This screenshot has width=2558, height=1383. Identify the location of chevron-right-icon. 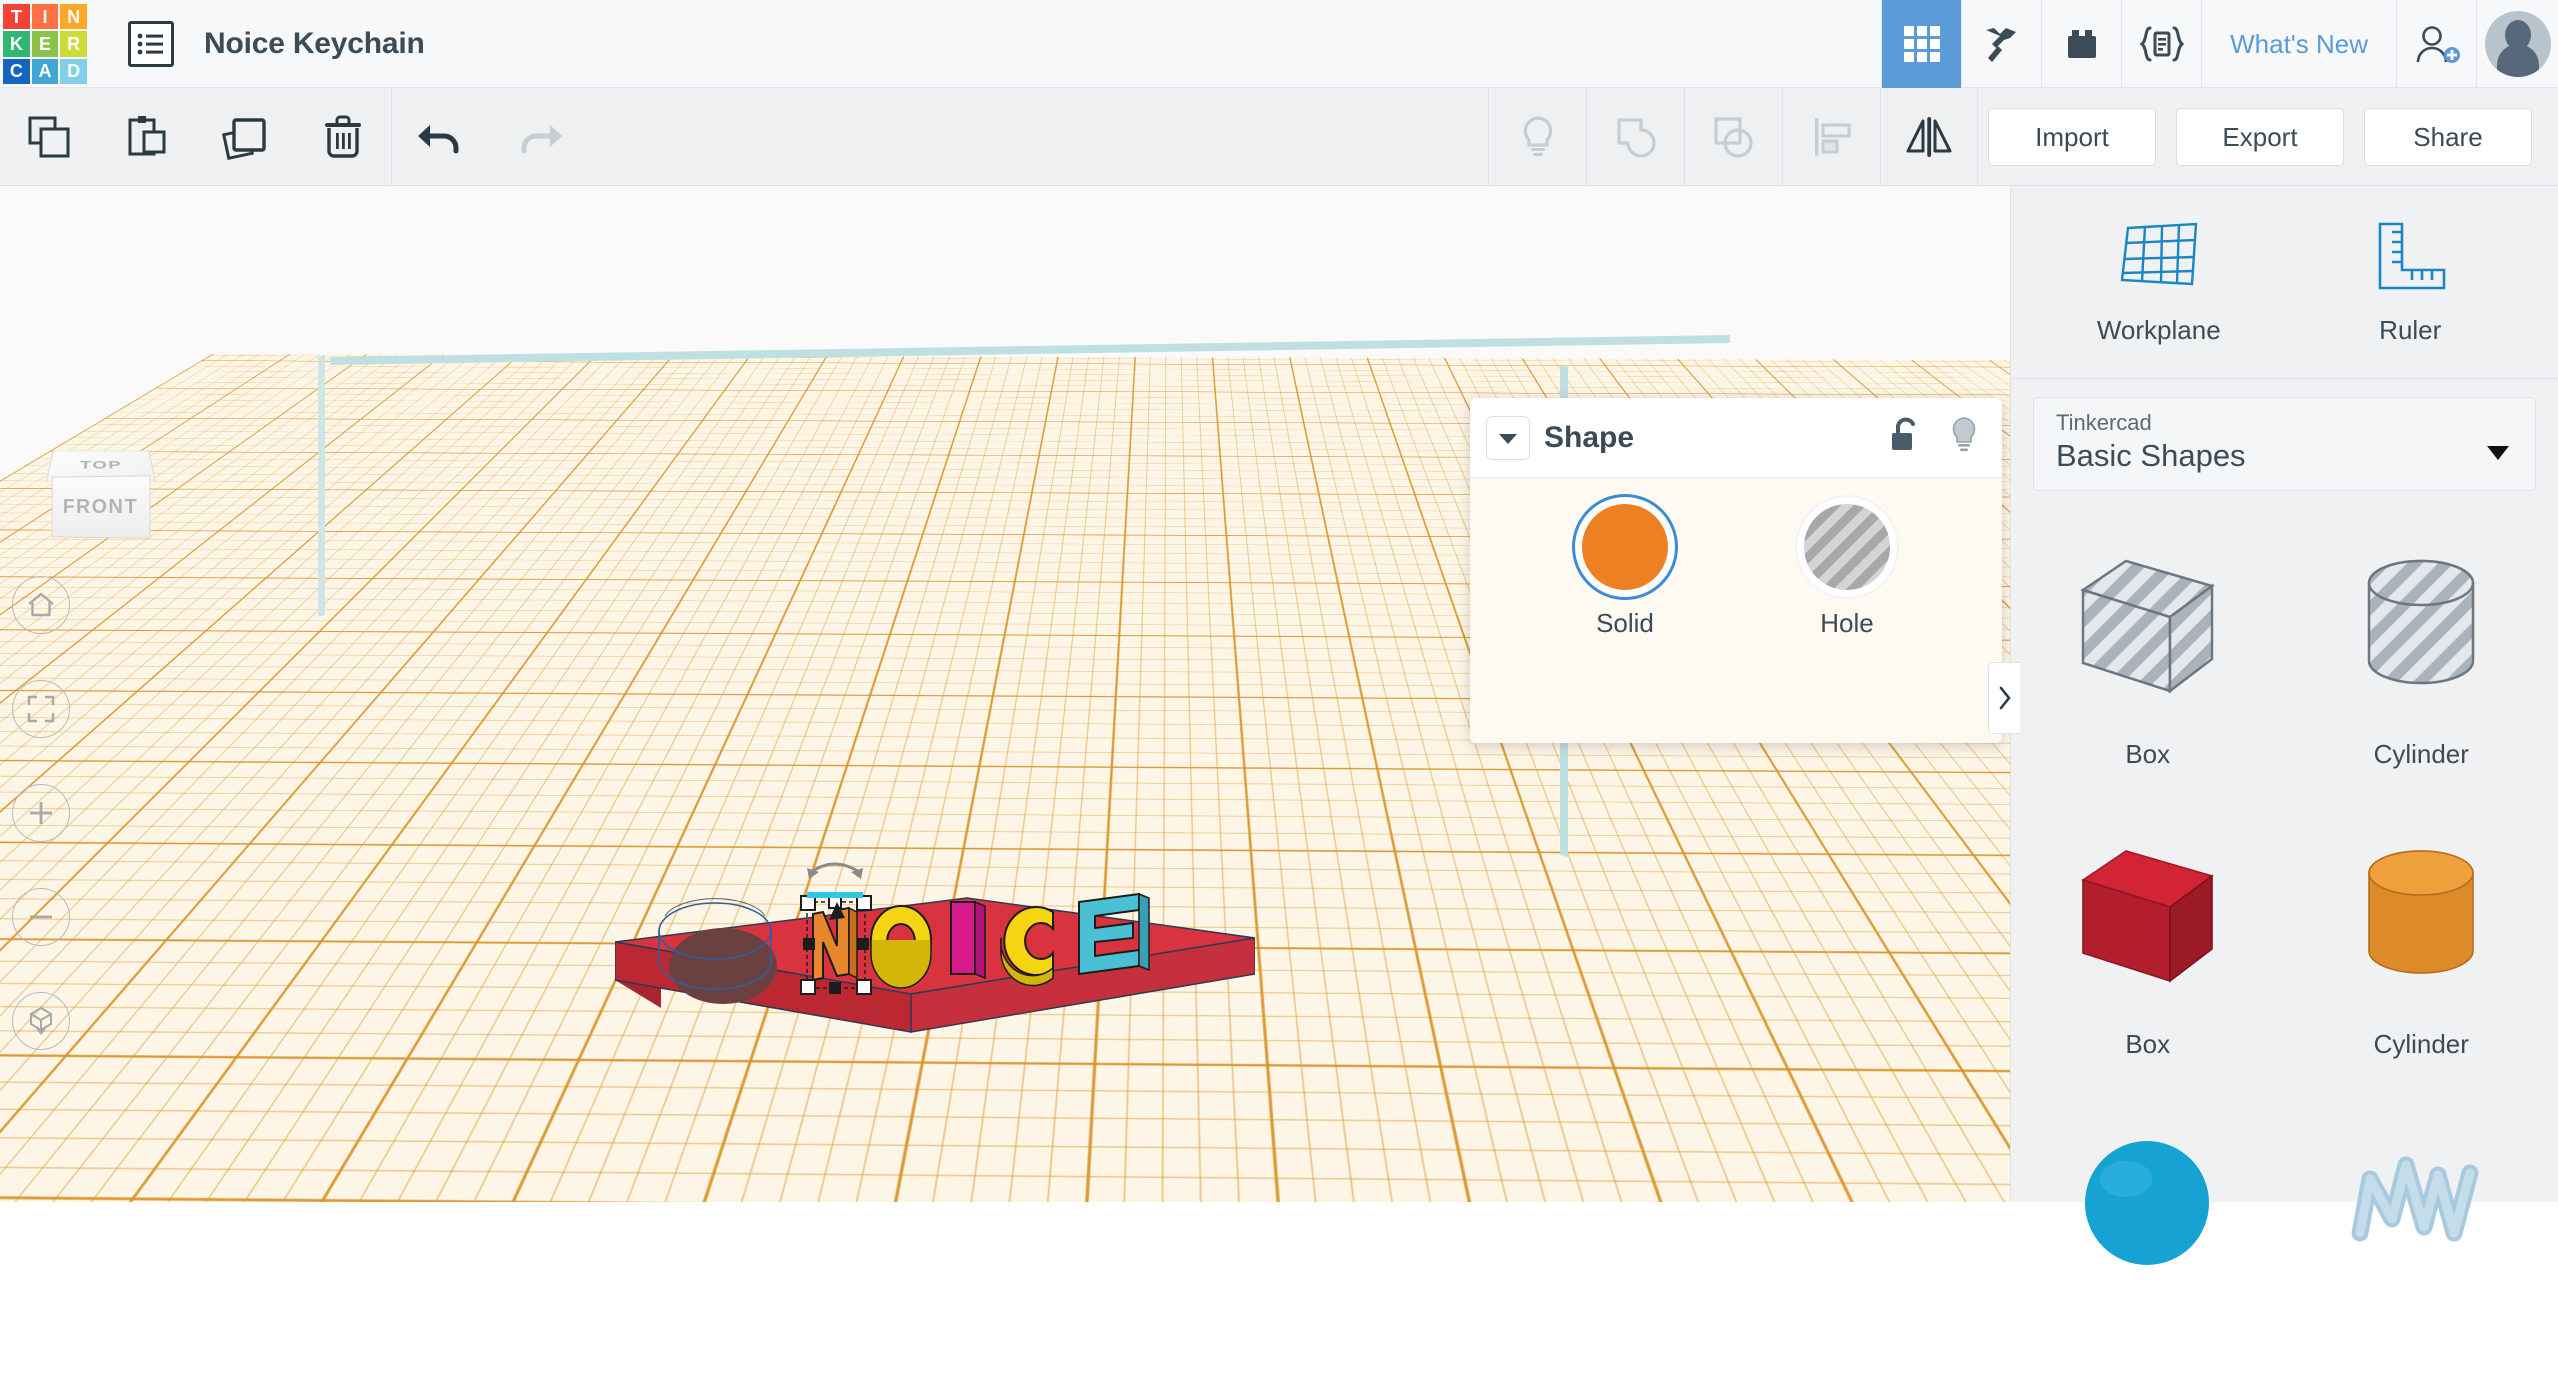
(2005, 698).